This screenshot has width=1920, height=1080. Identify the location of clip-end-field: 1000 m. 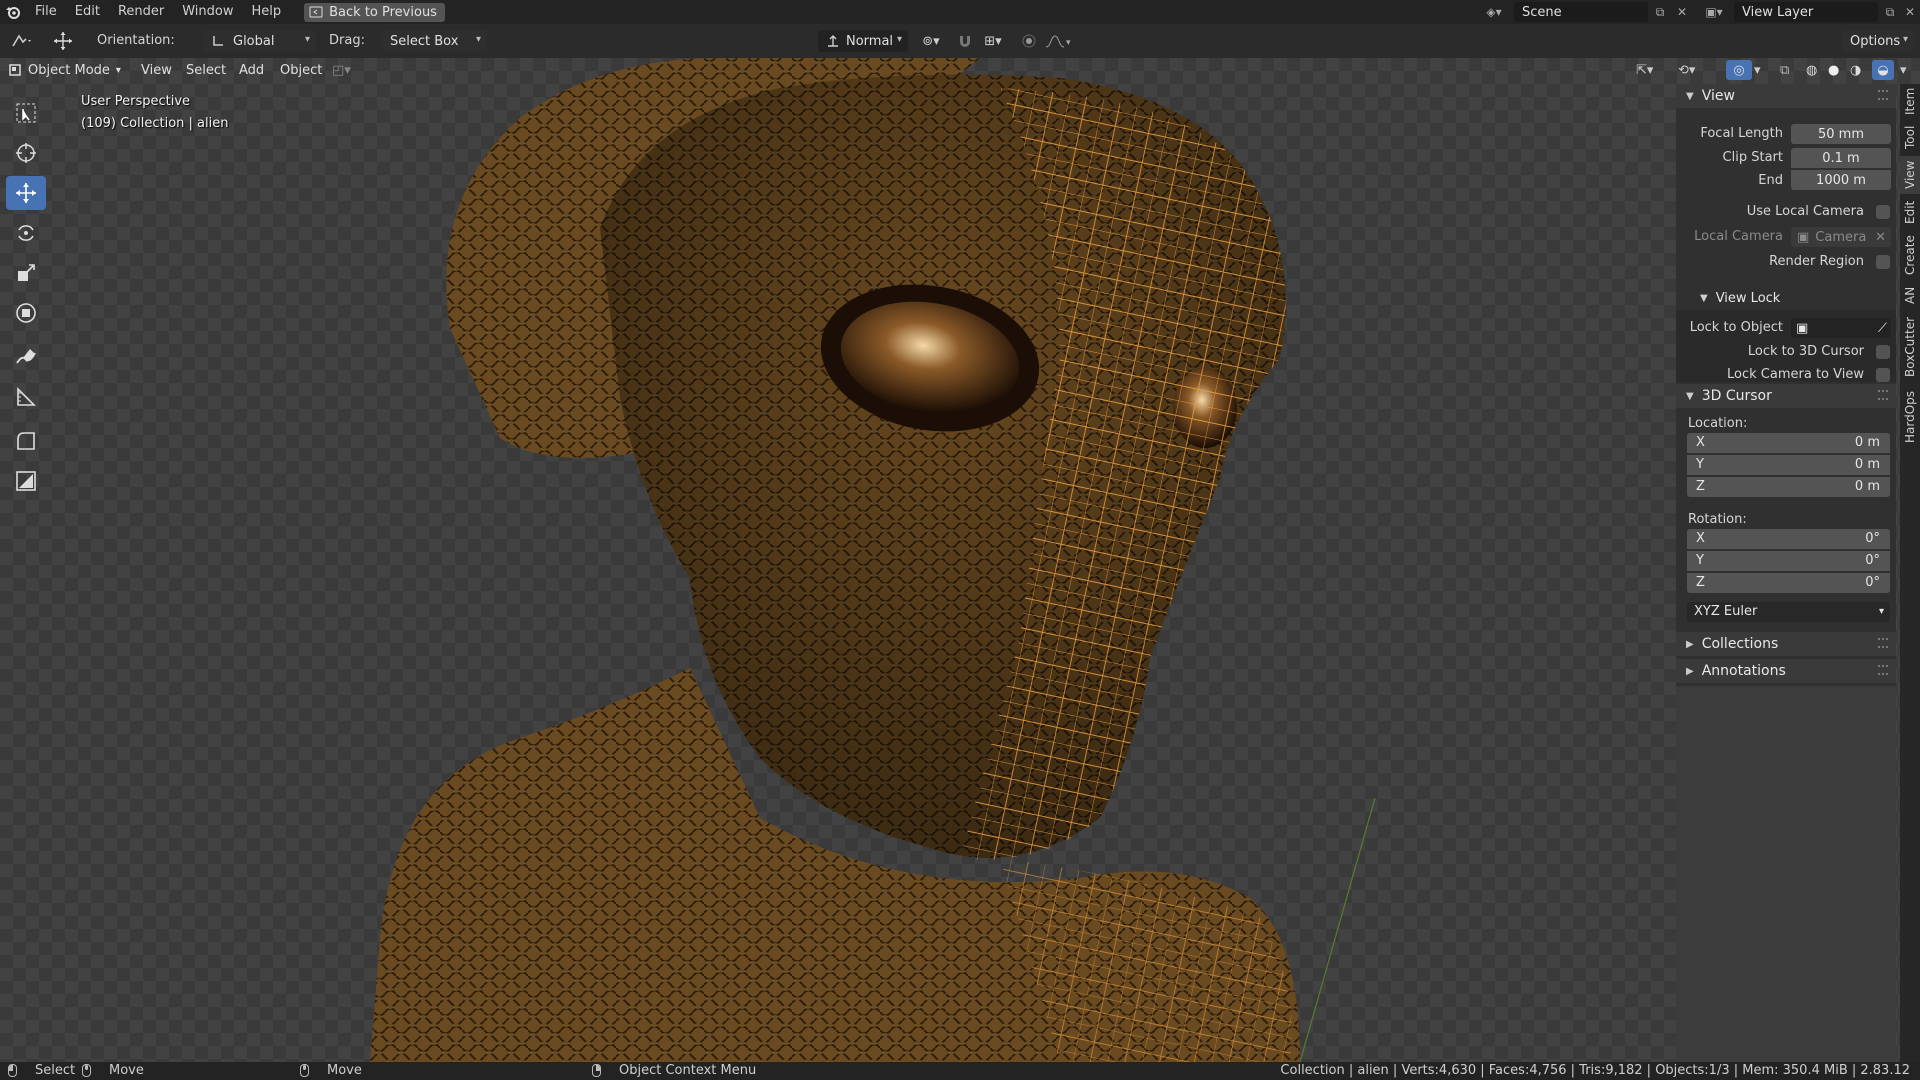
(1841, 180).